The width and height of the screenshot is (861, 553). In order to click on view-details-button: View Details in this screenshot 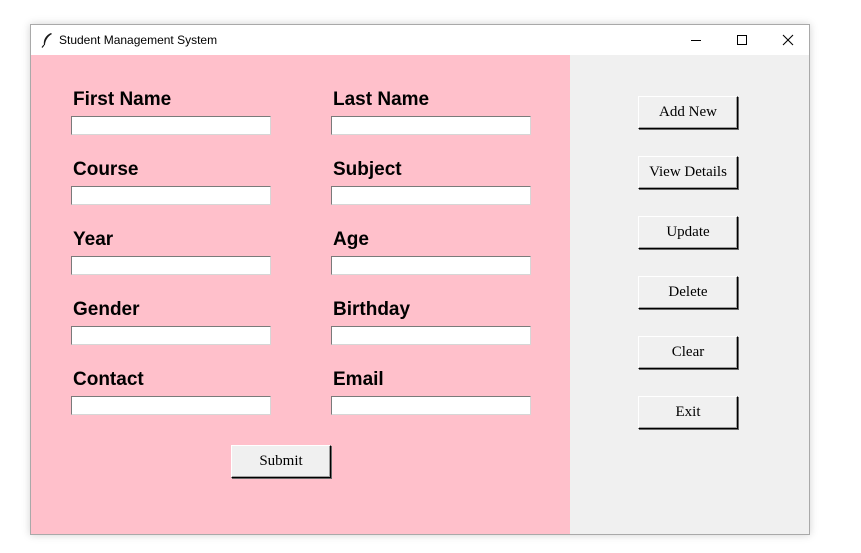, I will do `click(688, 172)`.